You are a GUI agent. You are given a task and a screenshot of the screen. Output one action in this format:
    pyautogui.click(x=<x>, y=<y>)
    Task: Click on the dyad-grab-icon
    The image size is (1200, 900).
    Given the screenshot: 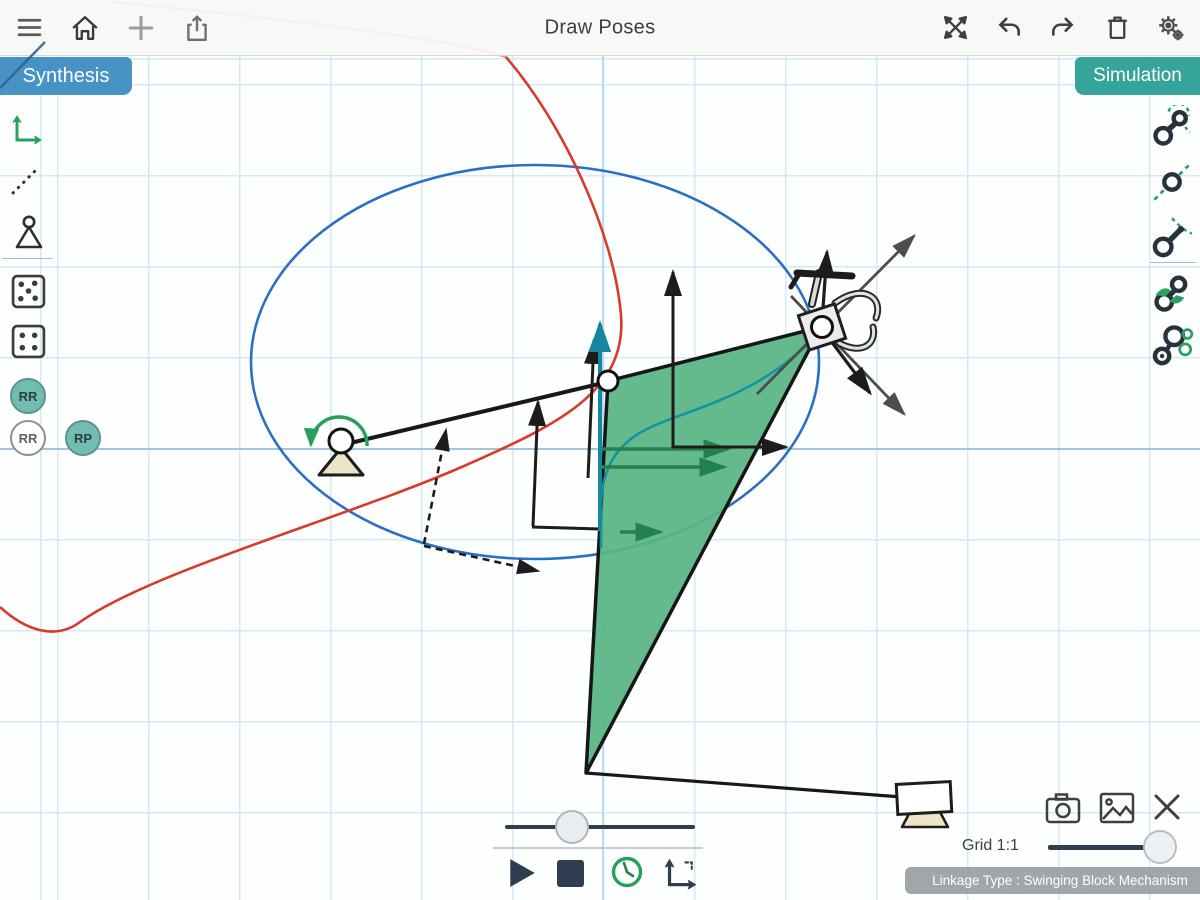 What is the action you would take?
    pyautogui.click(x=1172, y=294)
    